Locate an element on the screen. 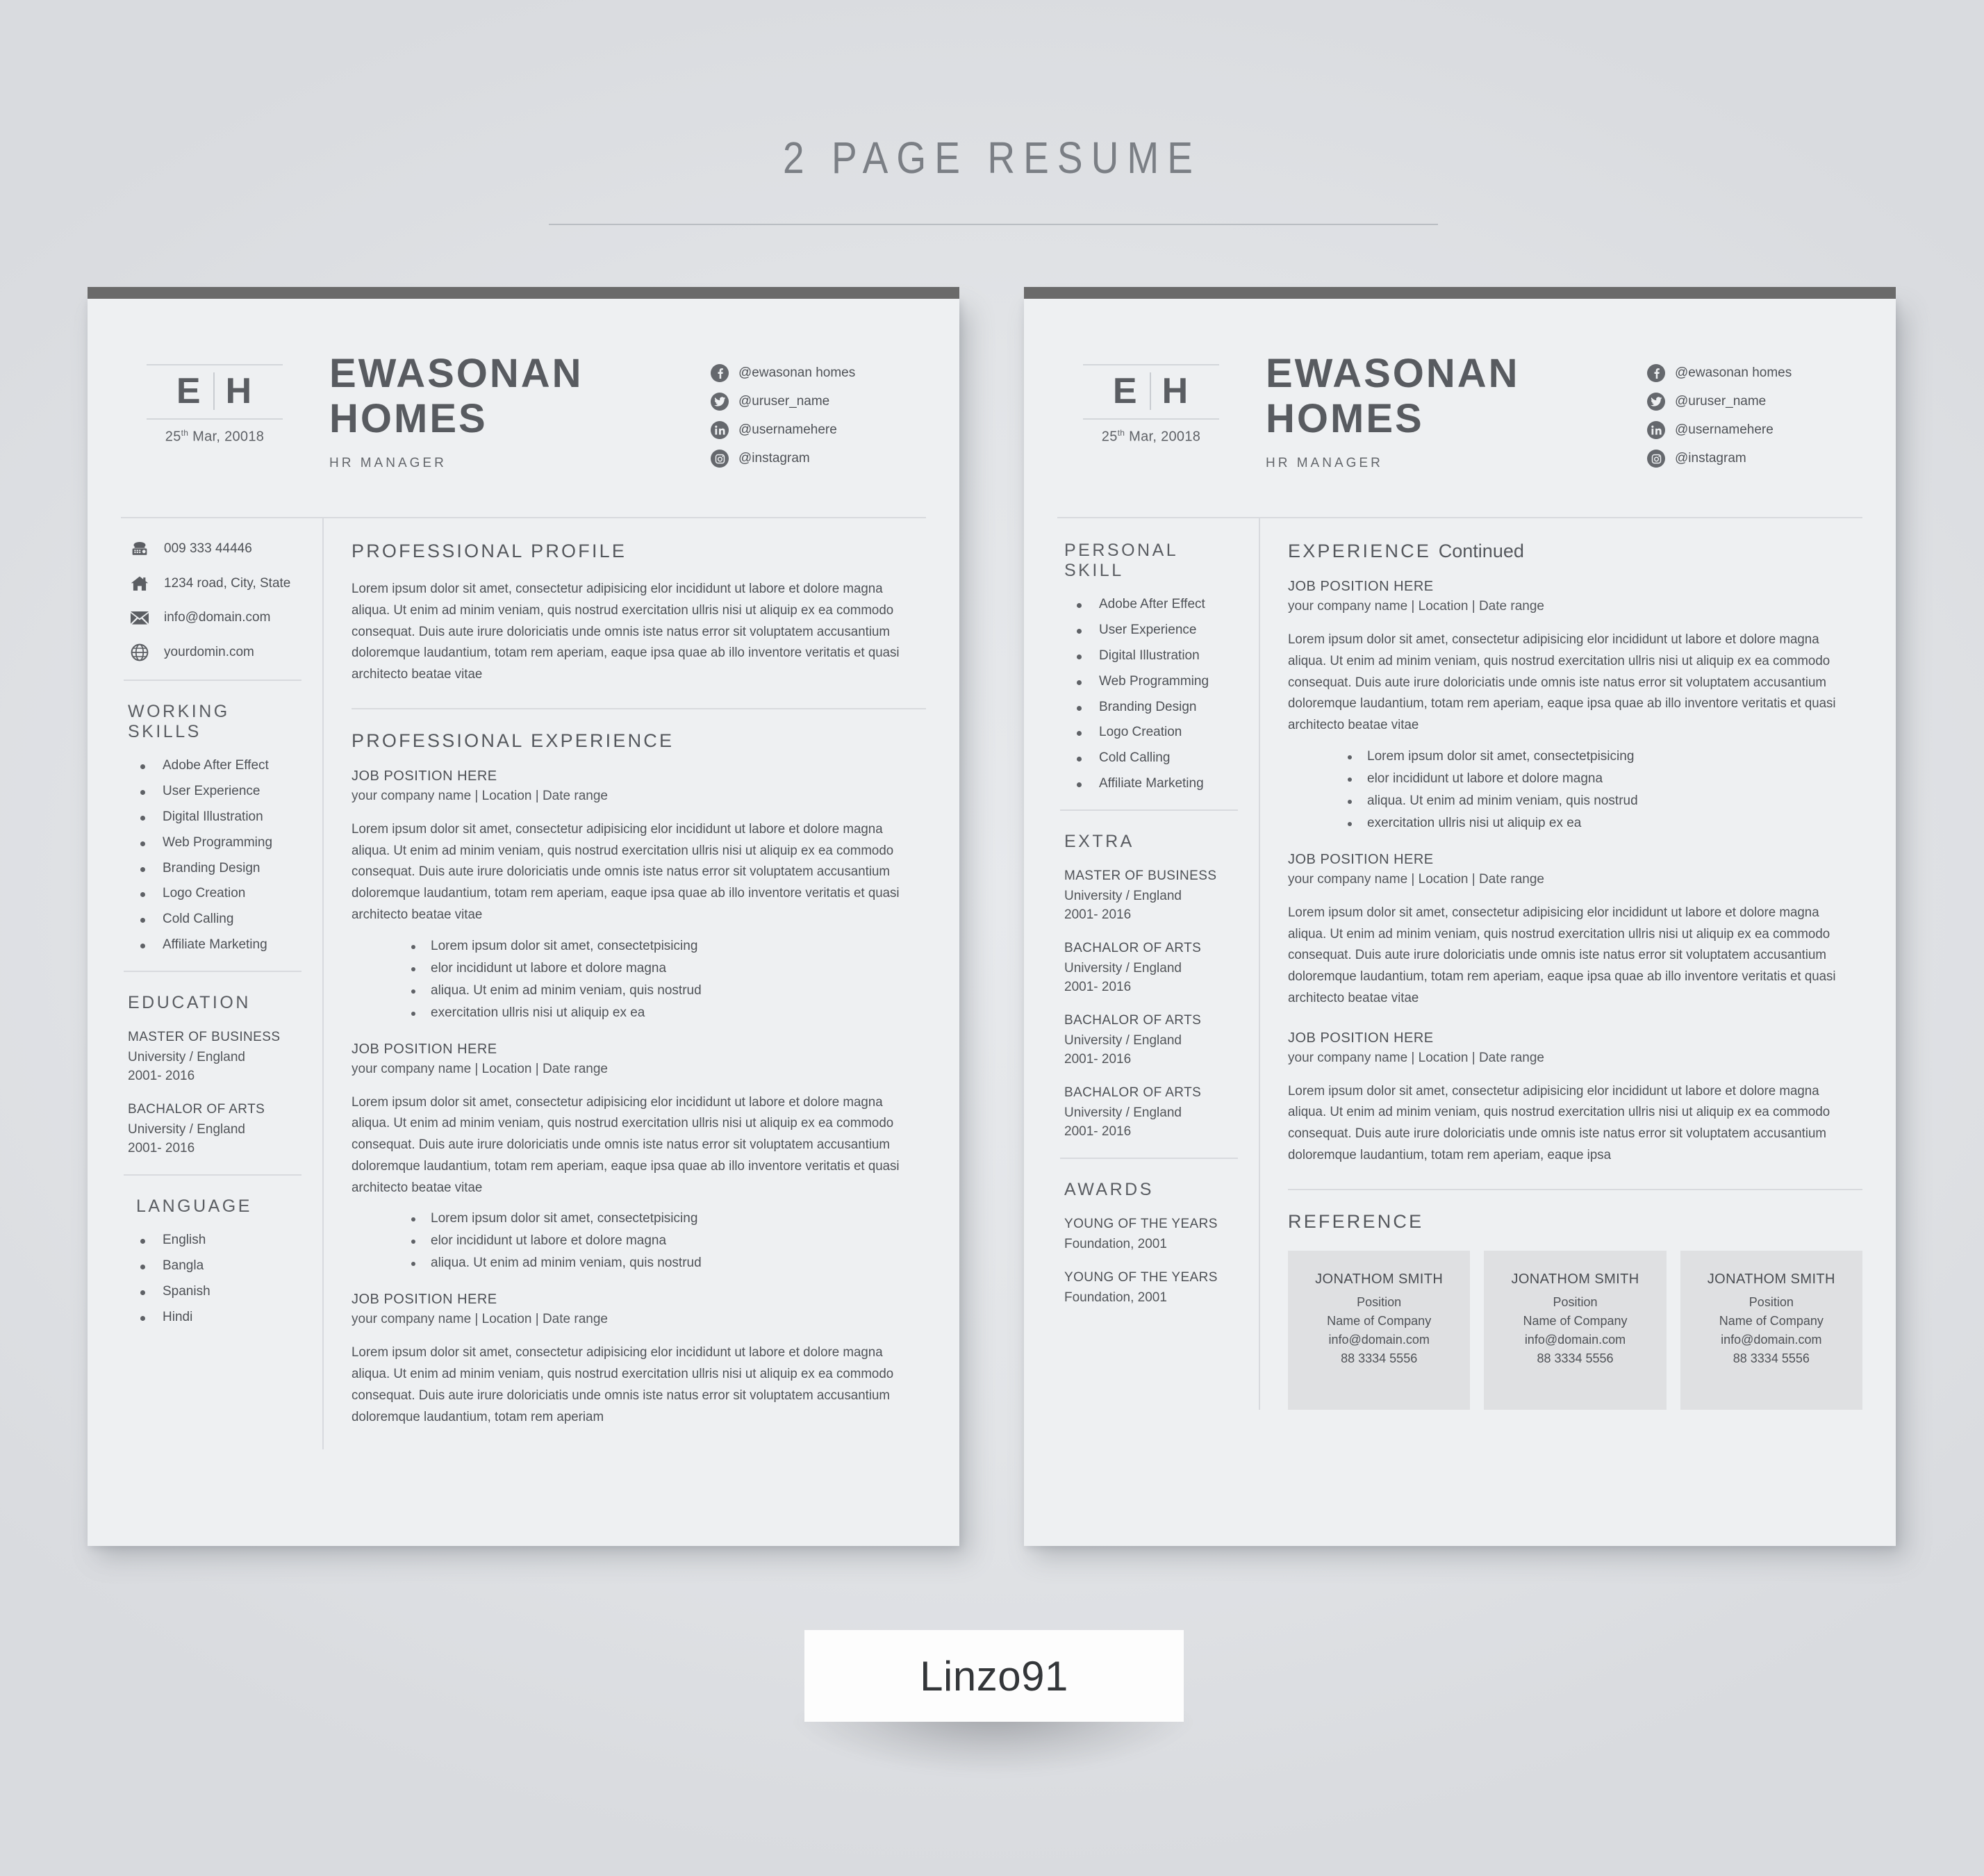 This screenshot has height=1876, width=1984. list-item: Web Programming is located at coordinates (220, 842).